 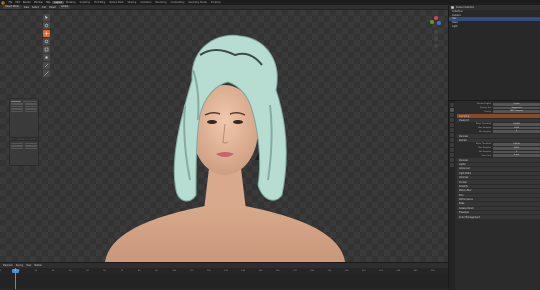 I want to click on workspace-tab-shading: Shading, so click(x=131, y=2).